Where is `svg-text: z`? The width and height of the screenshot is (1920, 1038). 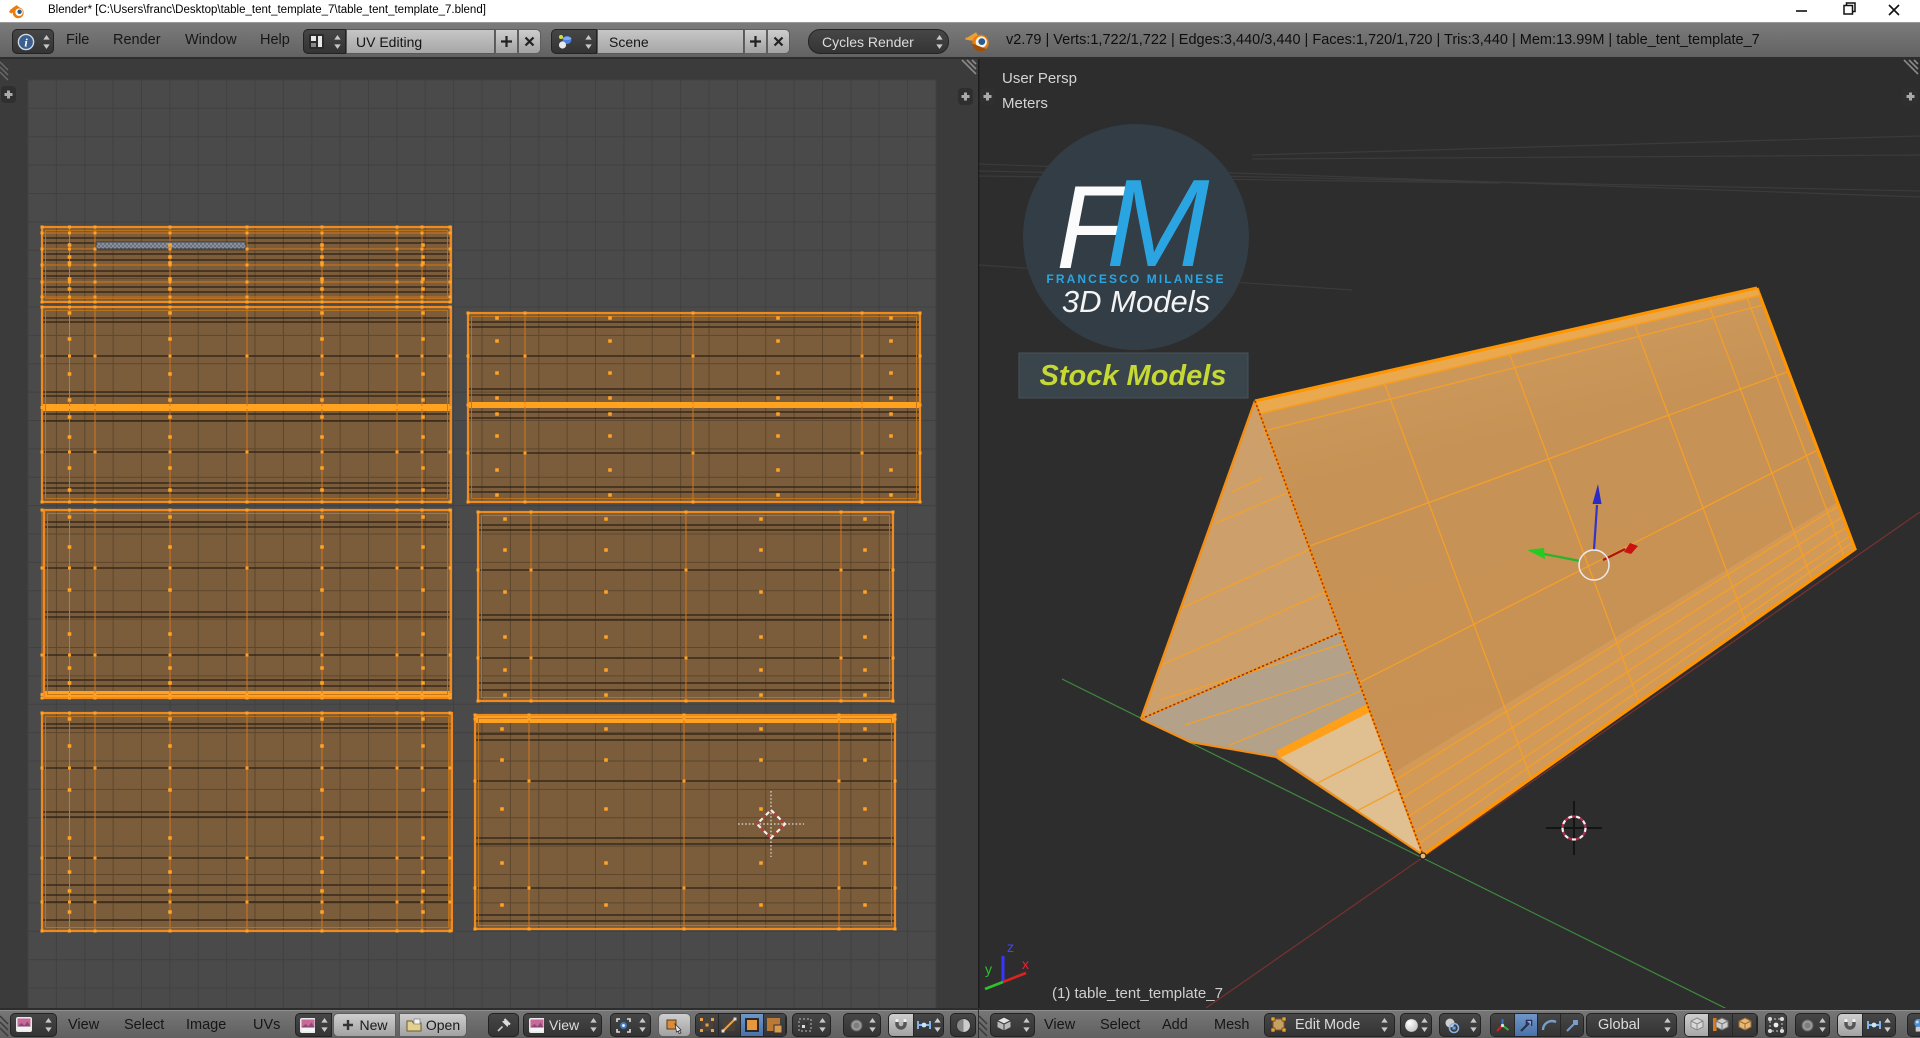
svg-text: z is located at coordinates (1010, 947).